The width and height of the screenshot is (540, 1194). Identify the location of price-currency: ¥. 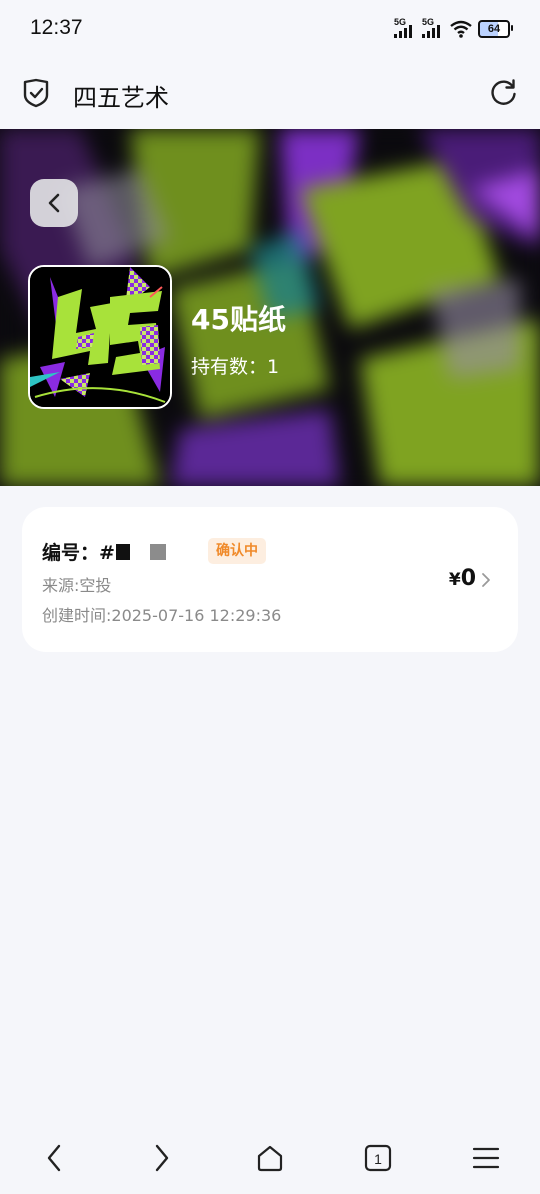
(454, 580).